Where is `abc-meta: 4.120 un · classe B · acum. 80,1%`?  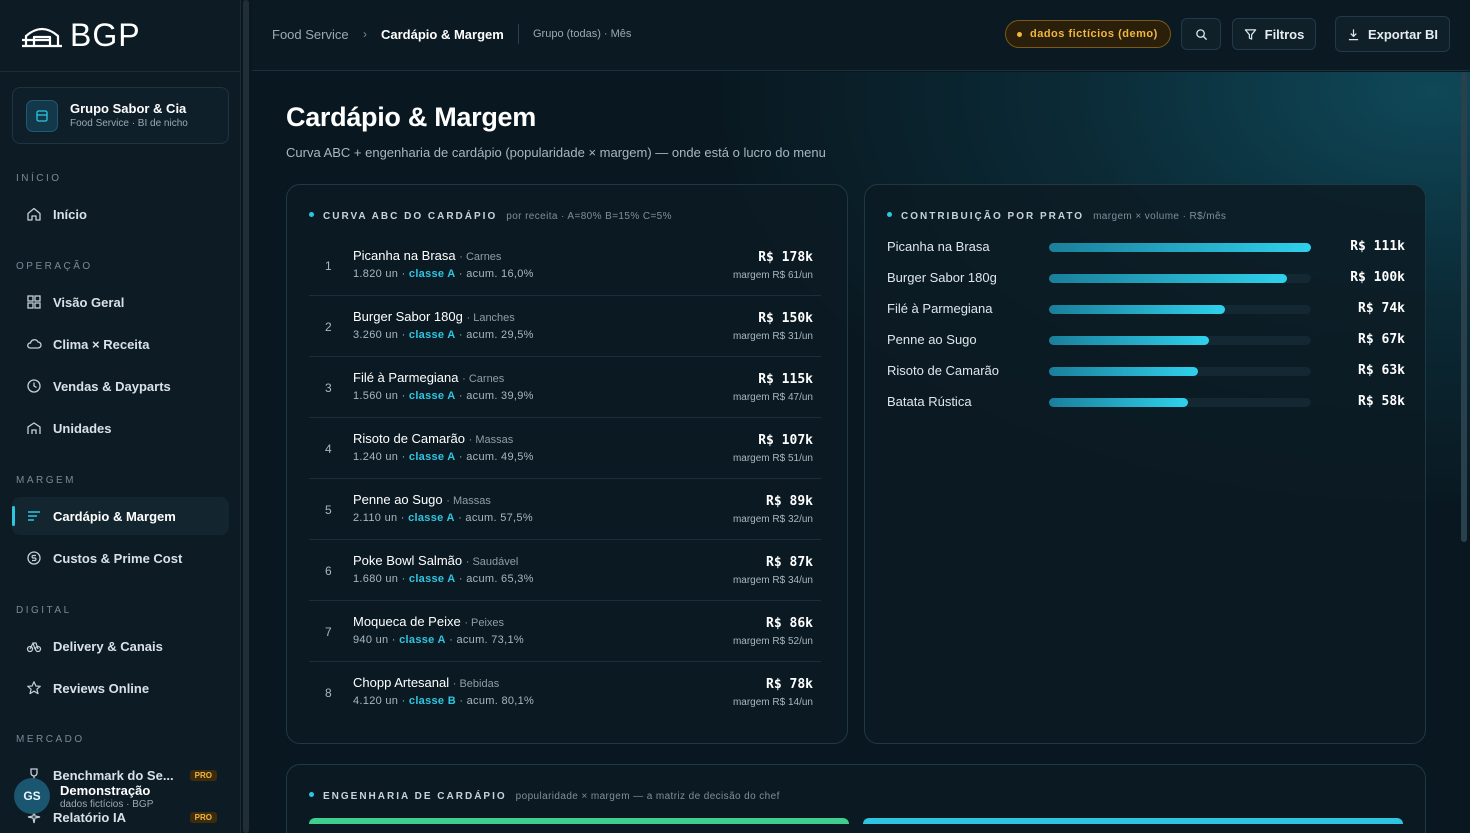 abc-meta: 4.120 un · classe B · acum. 80,1% is located at coordinates (443, 701).